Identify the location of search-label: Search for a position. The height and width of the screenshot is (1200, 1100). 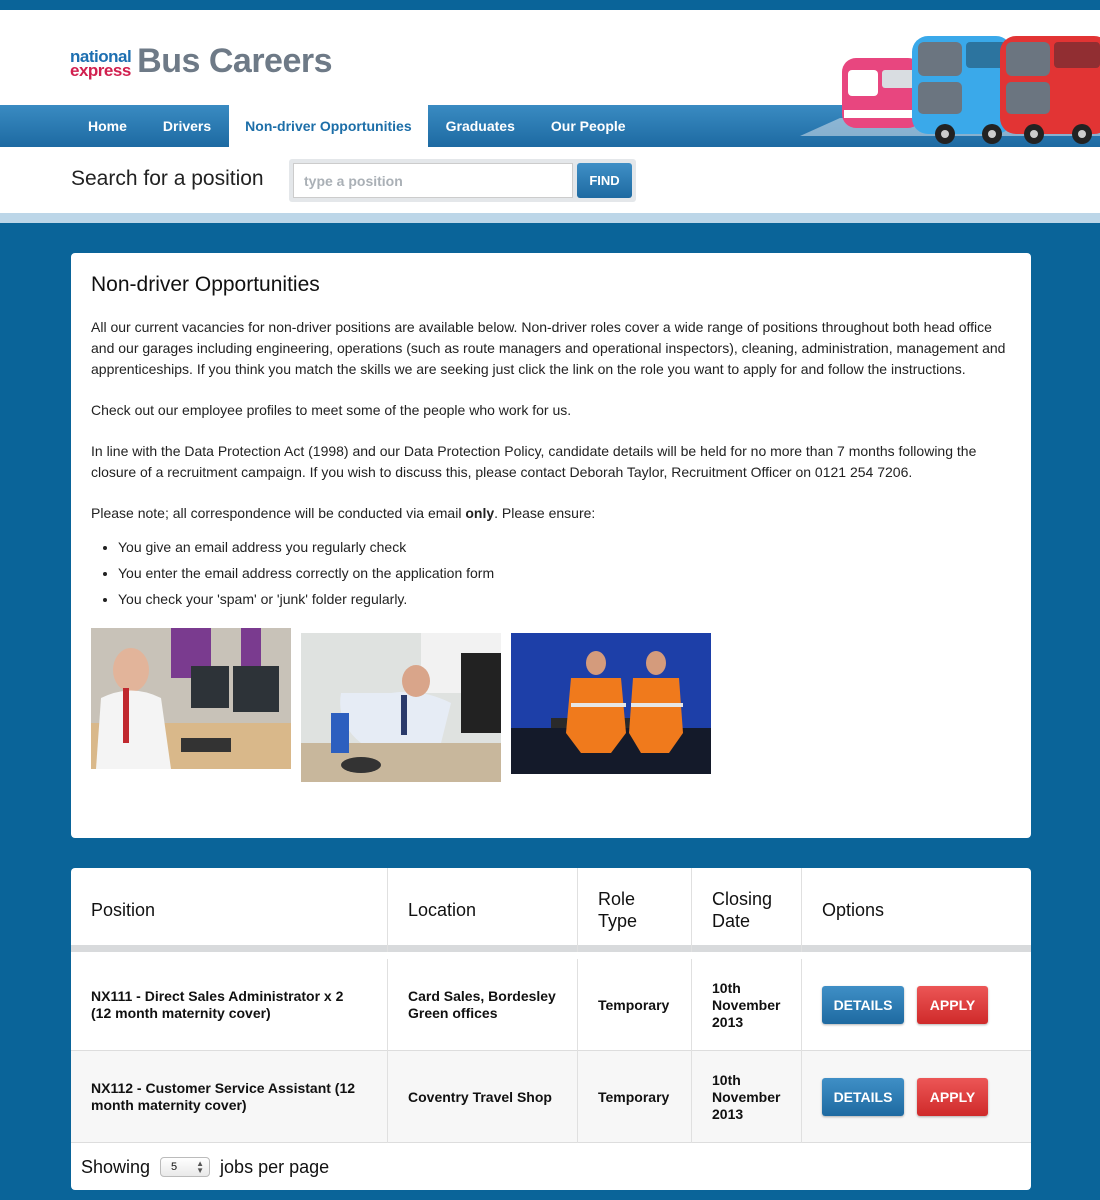
(167, 178).